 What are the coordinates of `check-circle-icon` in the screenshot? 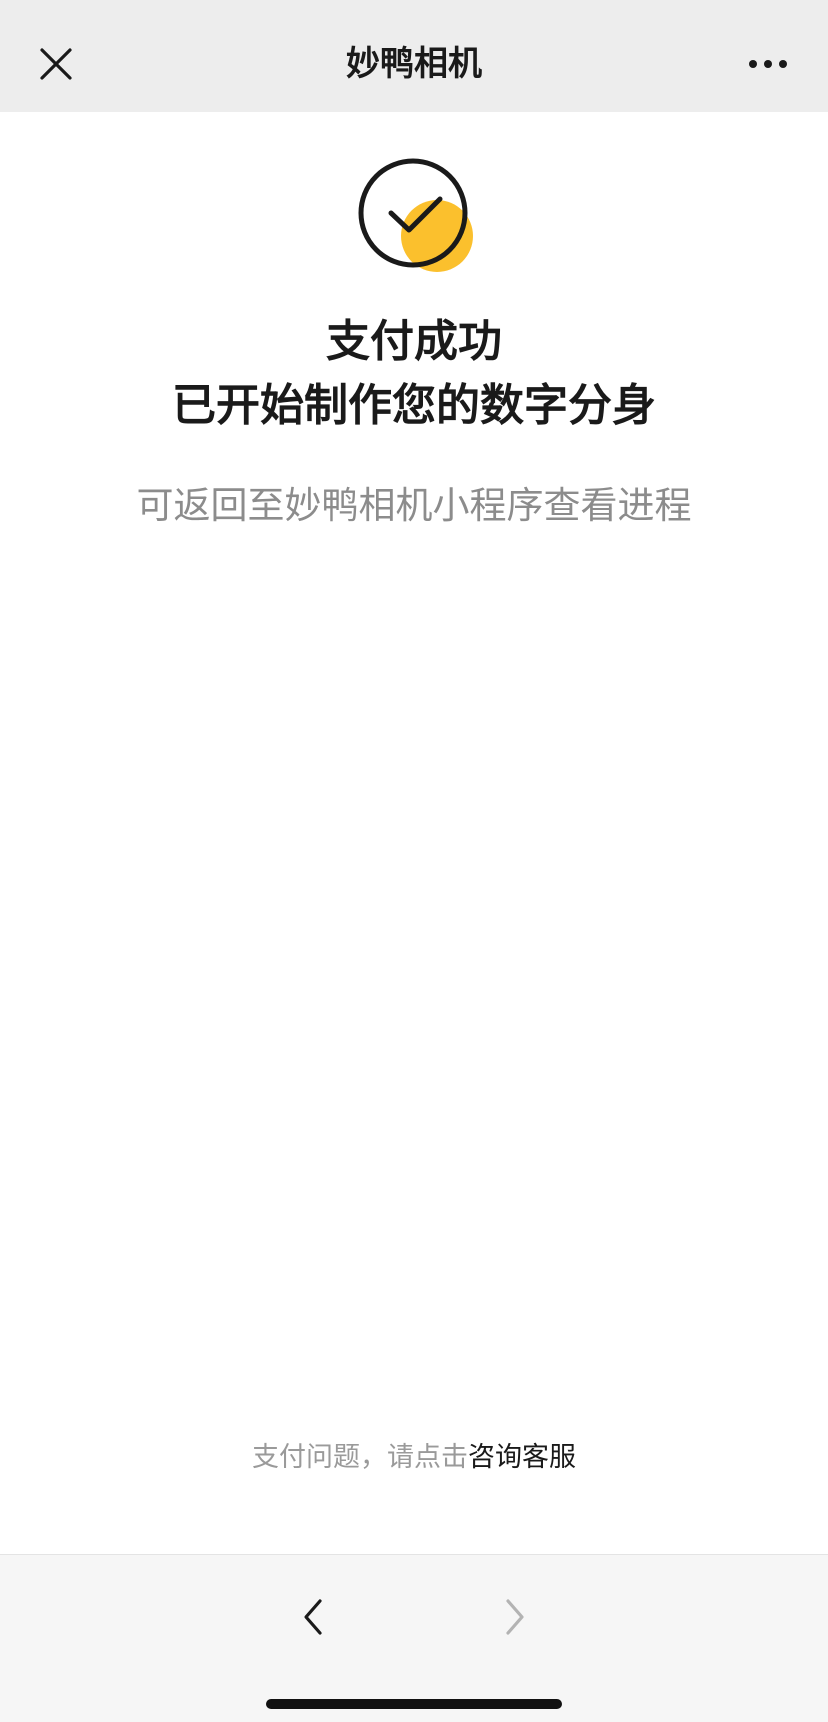 It's located at (416, 215).